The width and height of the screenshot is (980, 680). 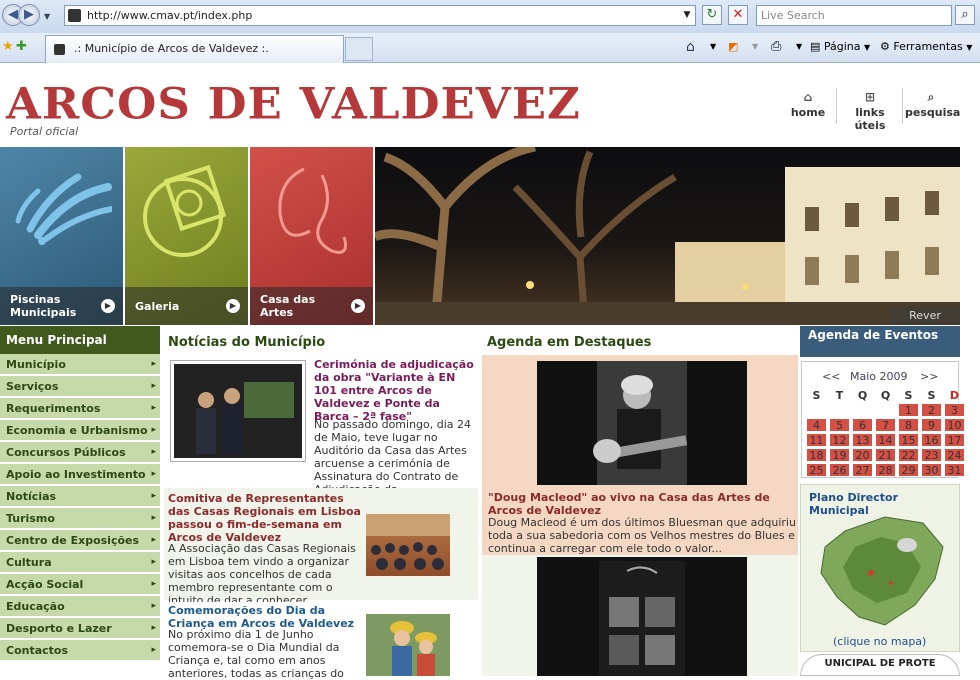 I want to click on calendar-day: 3, so click(x=954, y=410).